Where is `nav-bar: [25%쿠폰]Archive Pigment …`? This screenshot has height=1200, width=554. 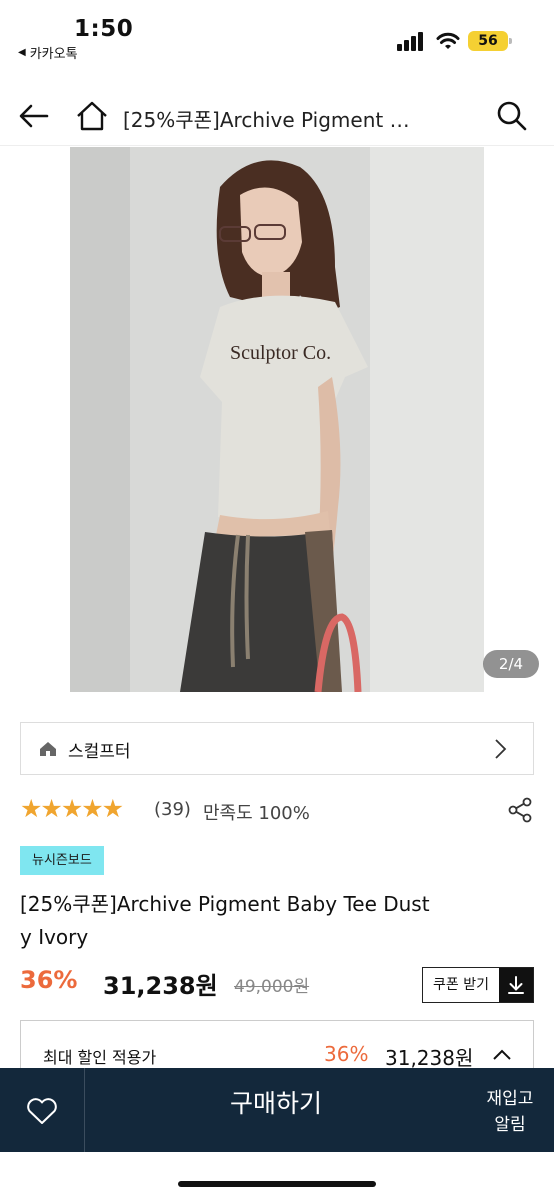
nav-bar: [25%쿠폰]Archive Pigment … is located at coordinates (277, 117).